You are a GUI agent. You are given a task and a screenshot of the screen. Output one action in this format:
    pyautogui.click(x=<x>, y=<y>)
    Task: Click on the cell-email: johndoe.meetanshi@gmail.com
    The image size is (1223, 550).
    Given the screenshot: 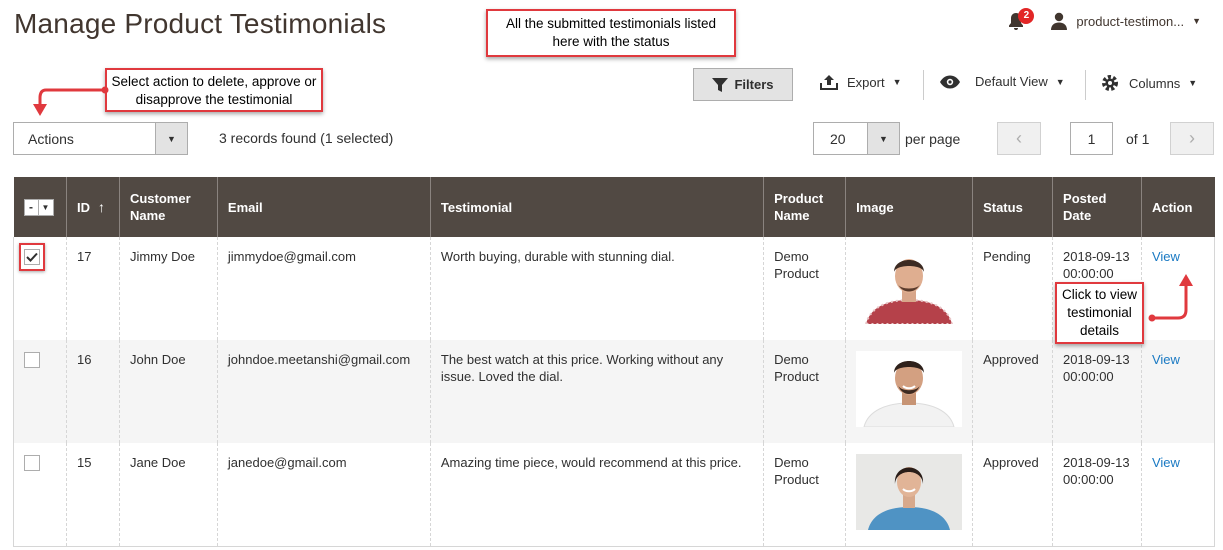 What is the action you would take?
    pyautogui.click(x=323, y=391)
    